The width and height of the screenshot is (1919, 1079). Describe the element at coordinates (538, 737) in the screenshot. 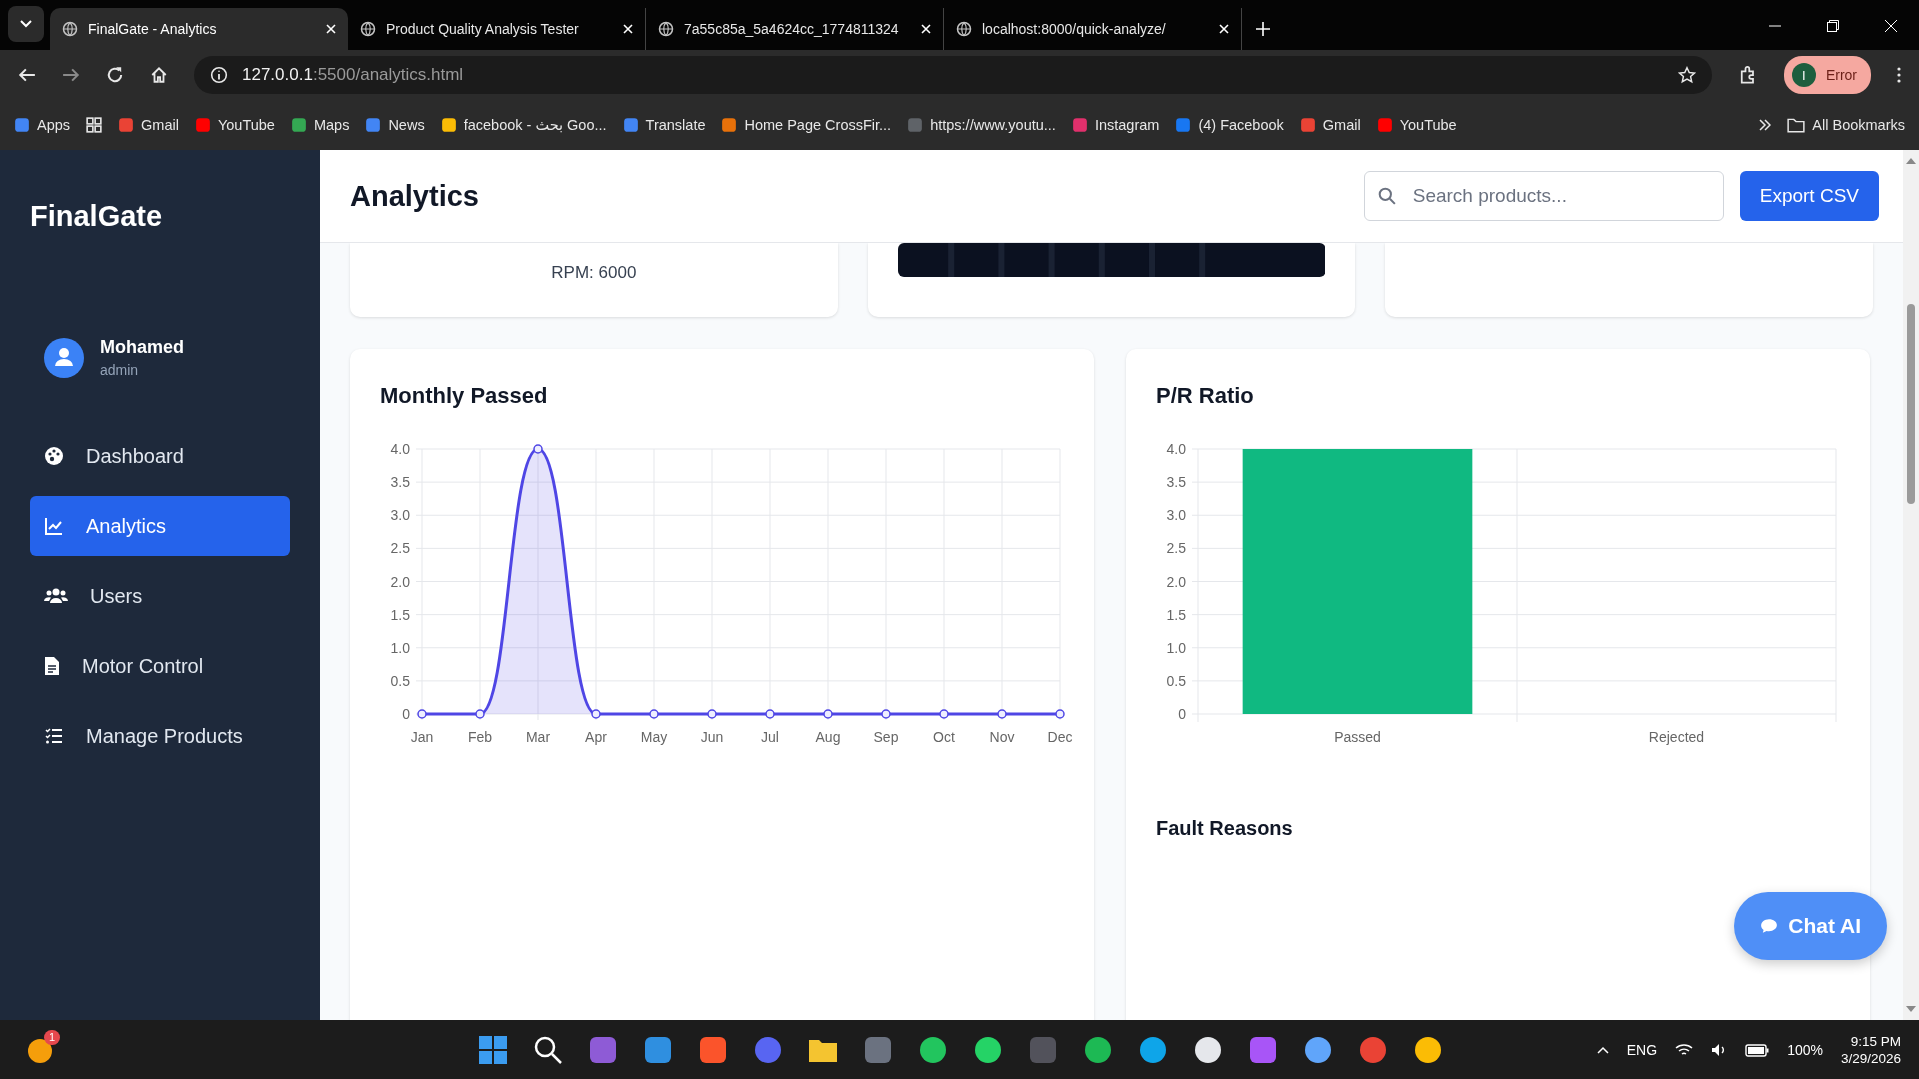

I see `axis-label: Mar` at that location.